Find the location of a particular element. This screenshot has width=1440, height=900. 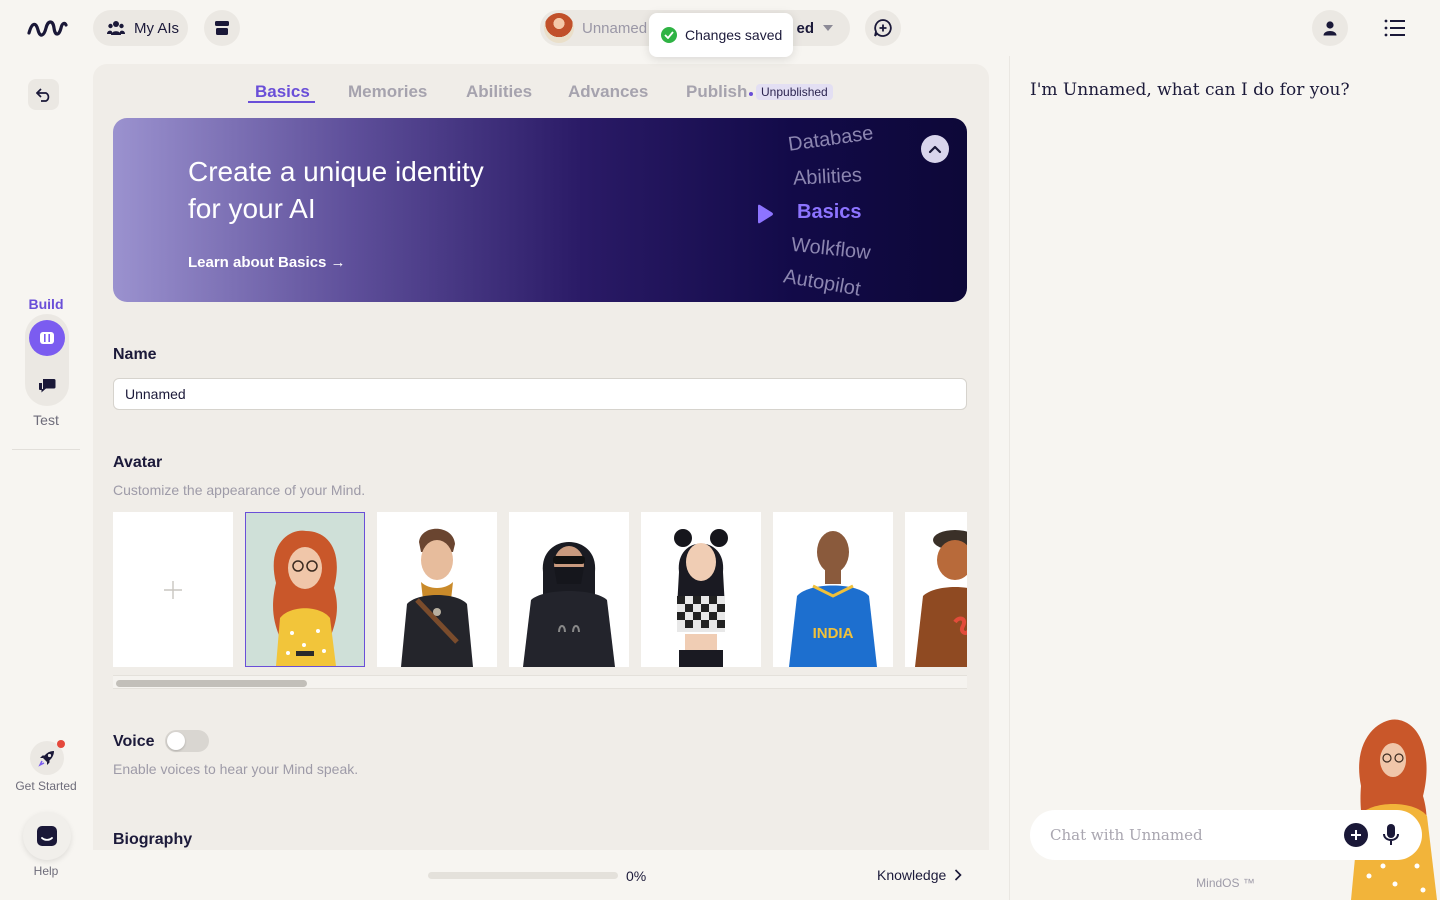

tab-publish: Publish is located at coordinates (716, 92).